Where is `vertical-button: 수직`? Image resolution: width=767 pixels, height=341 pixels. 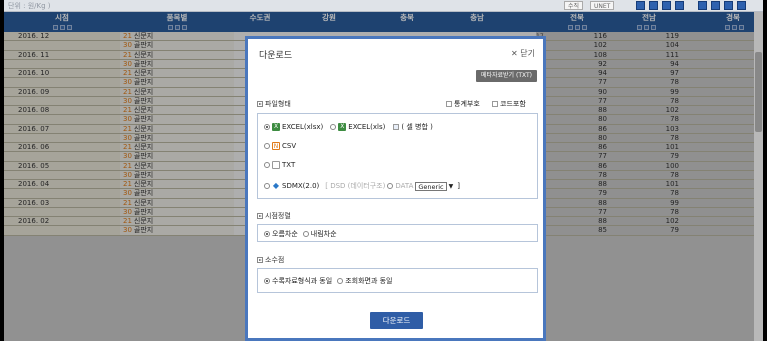
vertical-button: 수직 is located at coordinates (574, 5).